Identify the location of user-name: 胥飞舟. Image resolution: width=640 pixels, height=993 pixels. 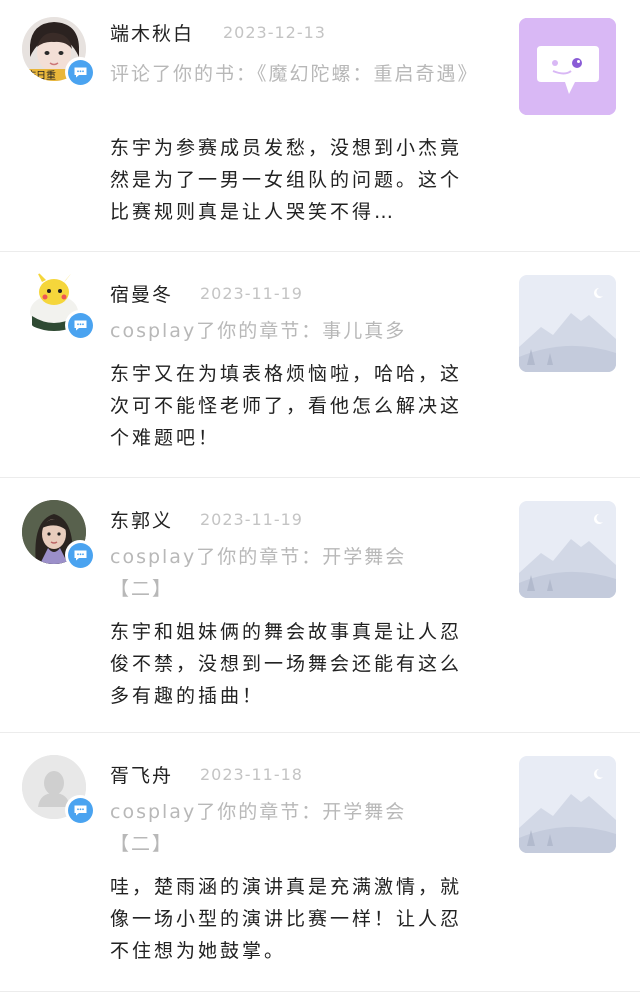
(141, 774).